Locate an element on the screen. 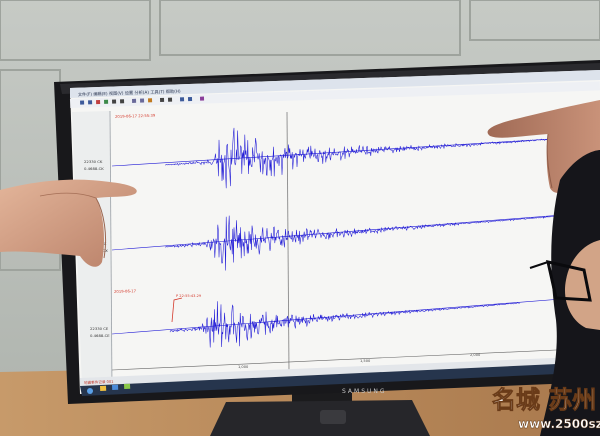  axis-tick-label: 1,000 is located at coordinates (243, 367).